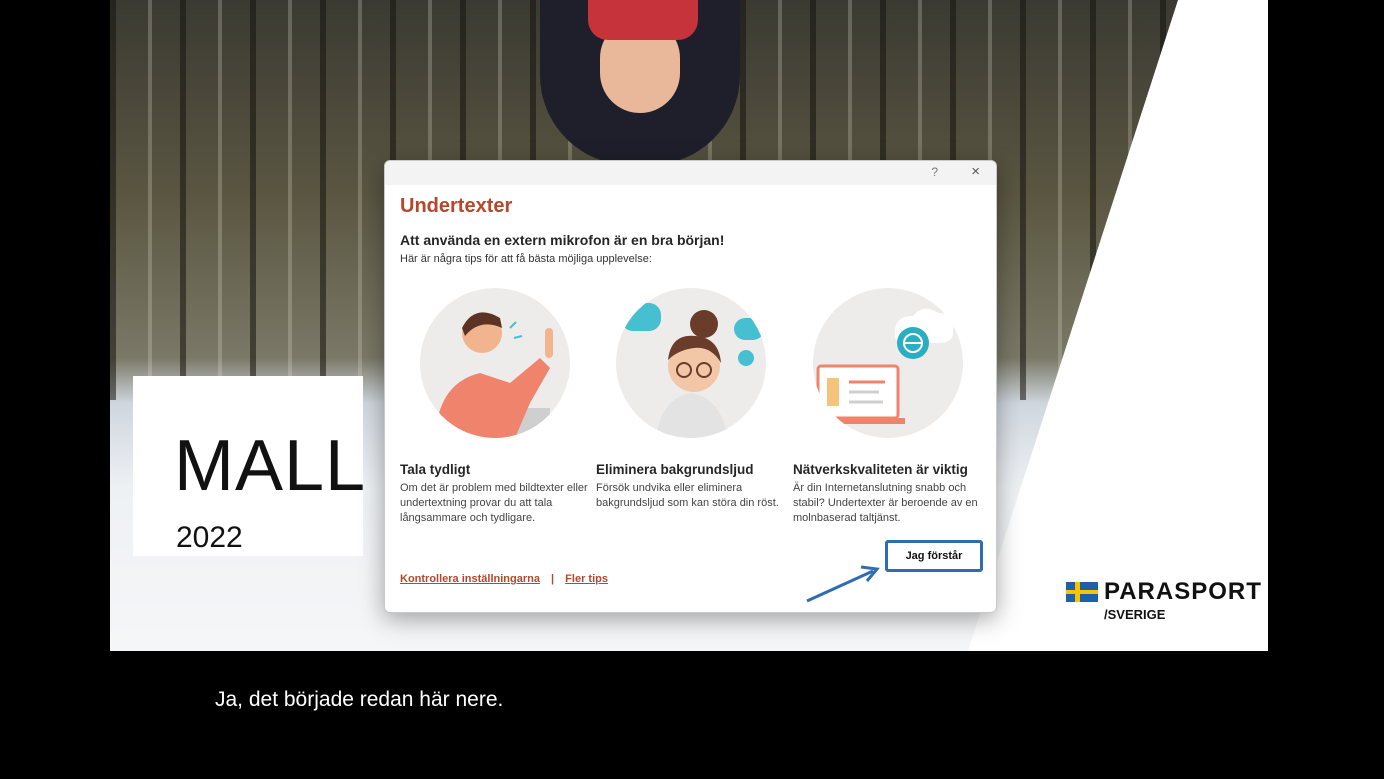  What do you see at coordinates (690, 173) in the screenshot?
I see `dialog-titlebar: ? ×` at bounding box center [690, 173].